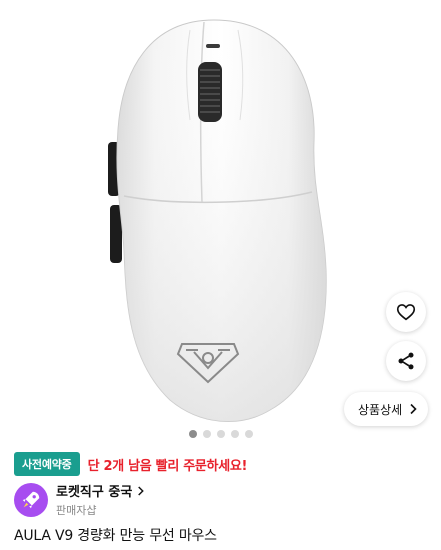  What do you see at coordinates (380, 409) in the screenshot?
I see `product-detail-label: 상품상세` at bounding box center [380, 409].